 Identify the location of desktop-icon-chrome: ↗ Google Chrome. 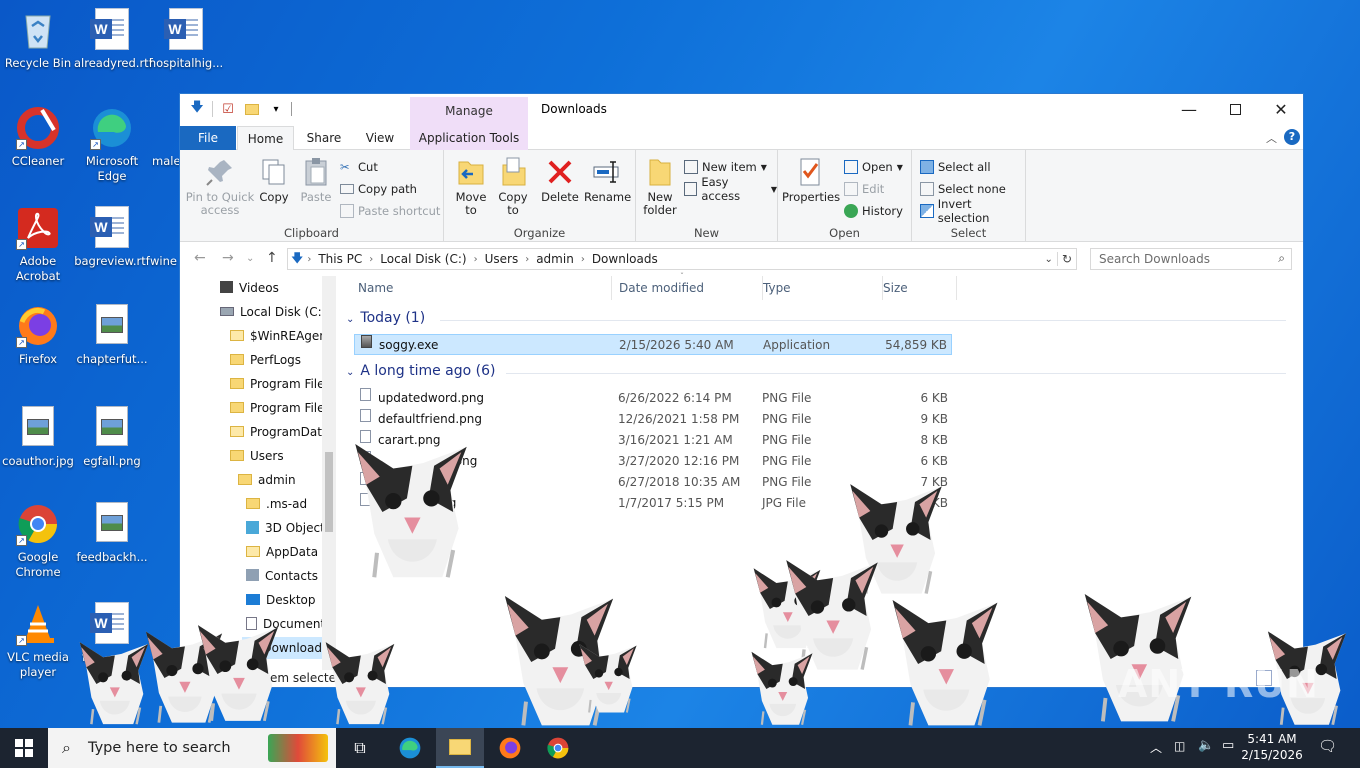
(38, 541).